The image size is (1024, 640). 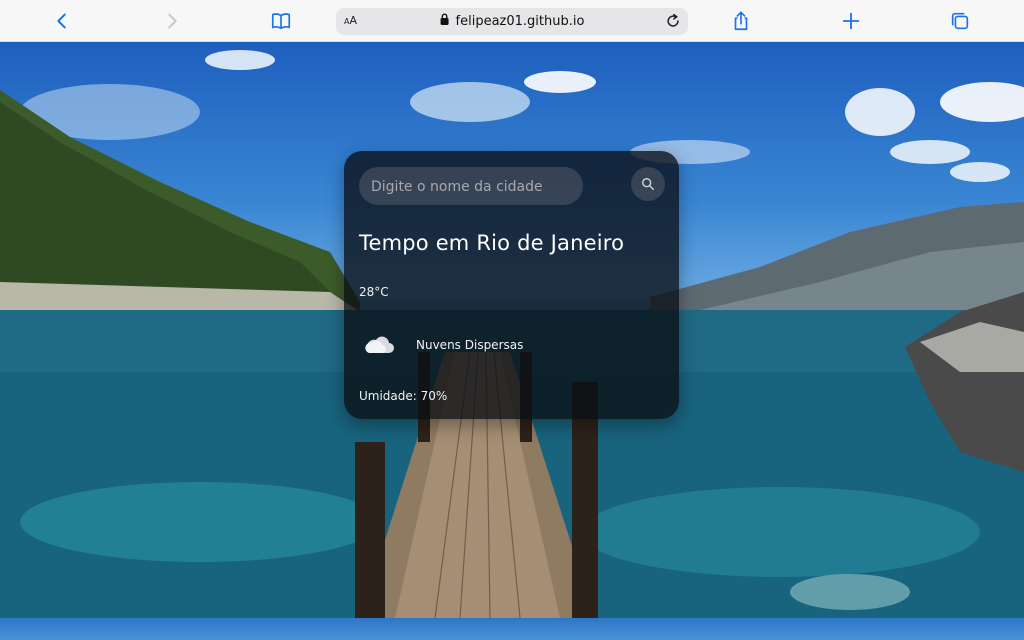 I want to click on search-icon, so click(x=648, y=184).